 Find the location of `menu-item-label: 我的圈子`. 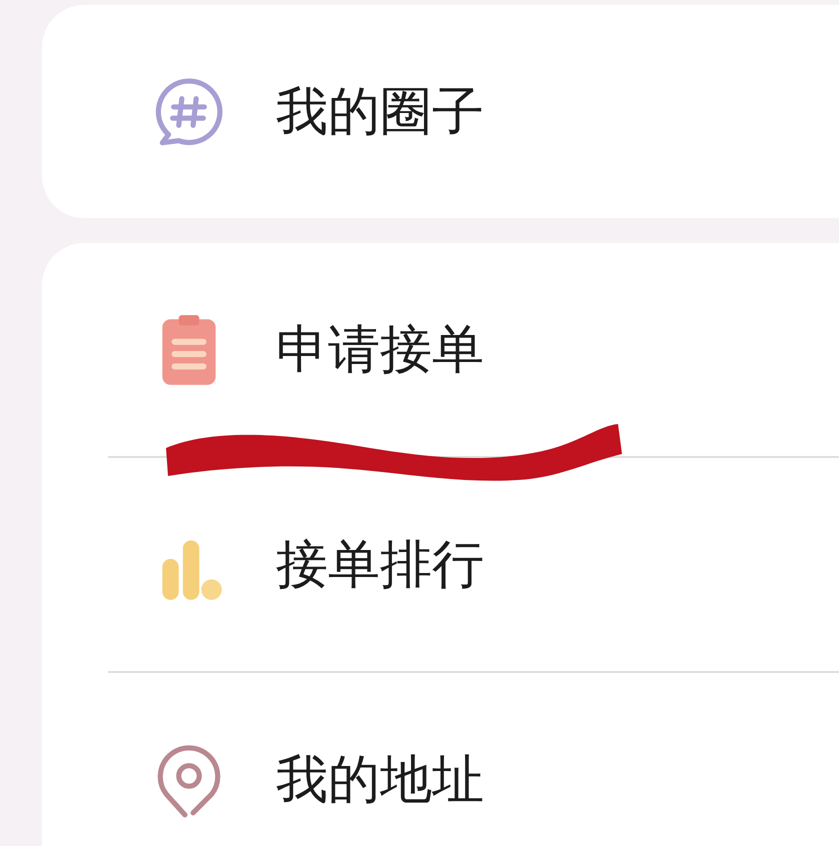

menu-item-label: 我的圈子 is located at coordinates (380, 111).